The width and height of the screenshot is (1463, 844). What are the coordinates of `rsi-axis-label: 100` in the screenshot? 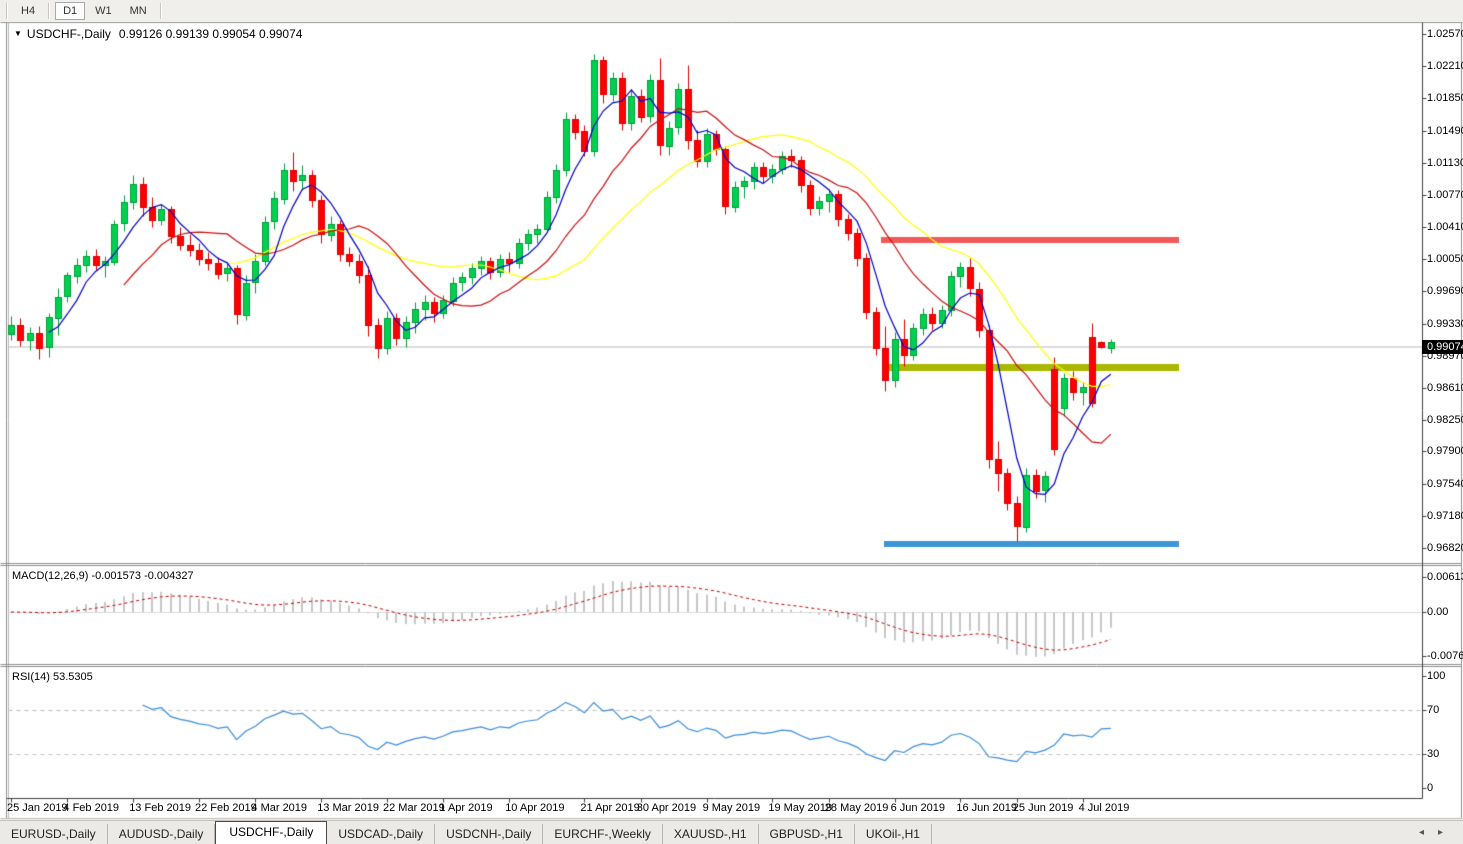 It's located at (1436, 676).